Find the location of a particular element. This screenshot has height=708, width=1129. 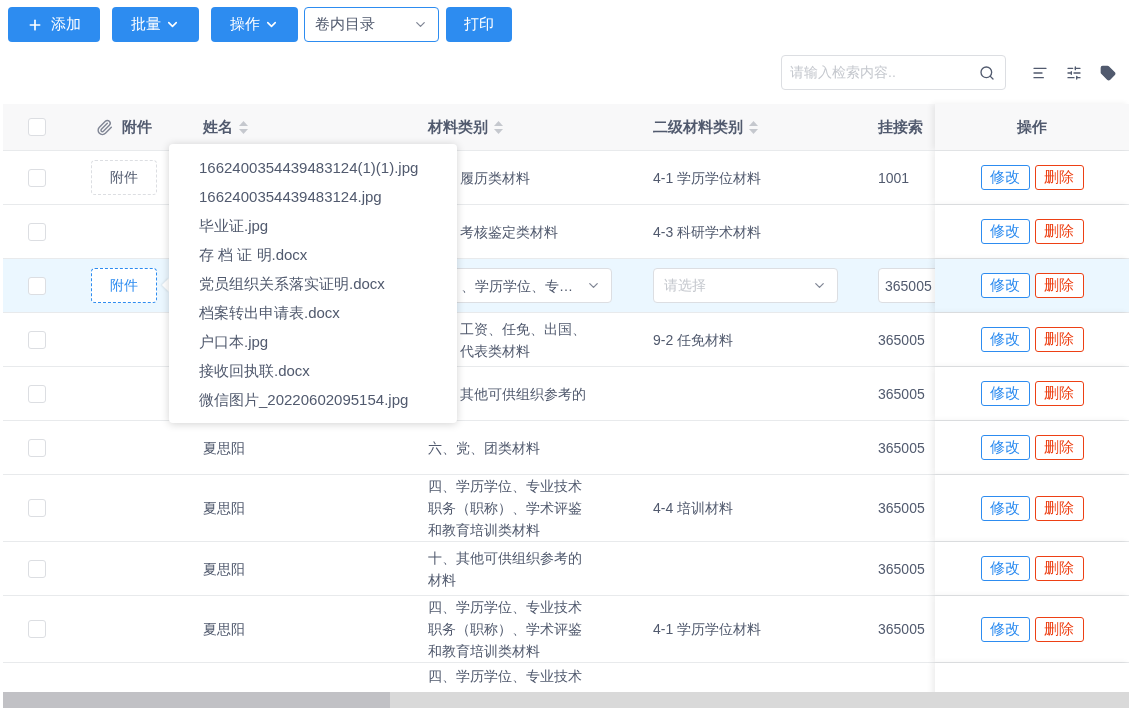

table-cell-text: 四、学历学位、专业技术 is located at coordinates (505, 676).